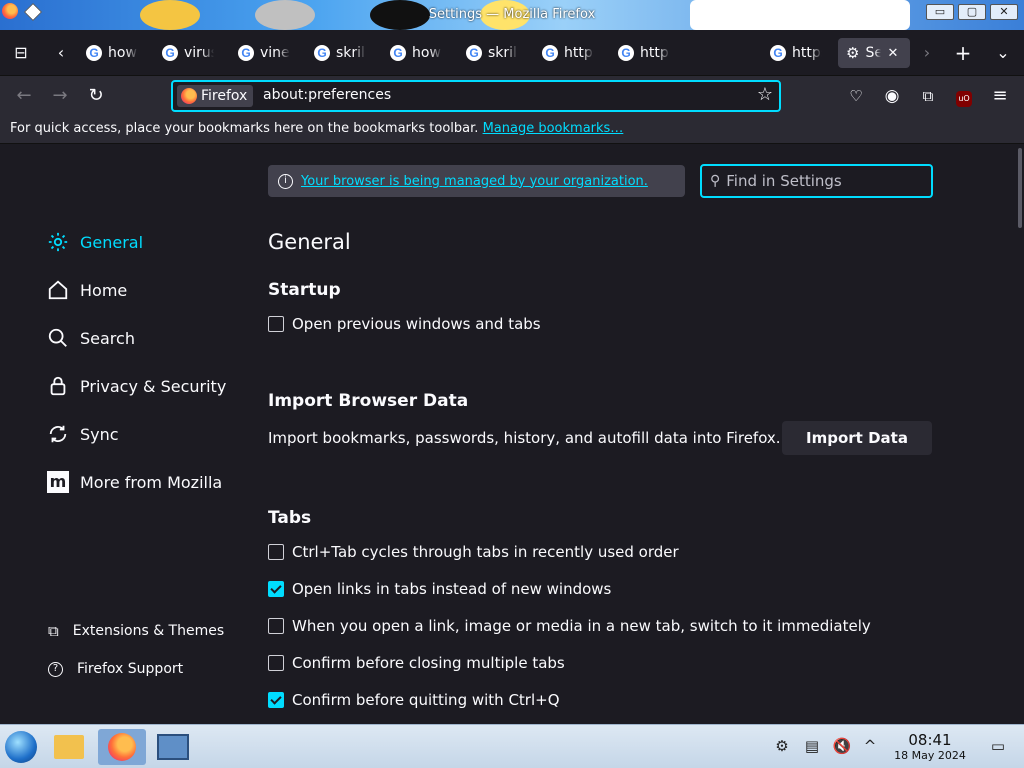  I want to click on scroll-tabs-left-icon: ‹, so click(61, 53).